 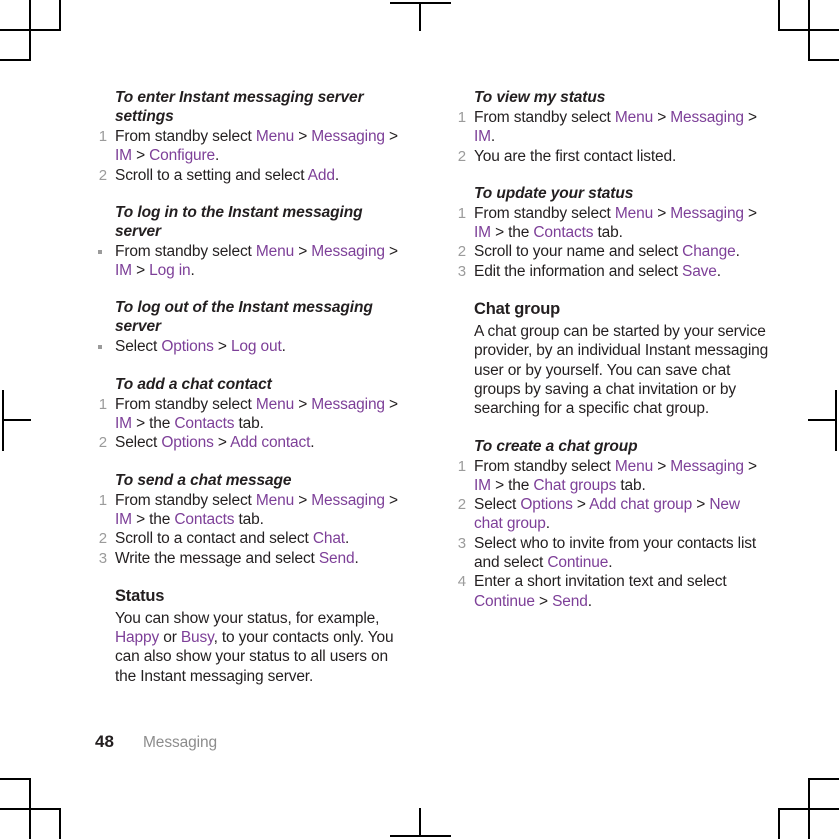 I want to click on step-item: 3 Edit the information and select Save., so click(x=609, y=271).